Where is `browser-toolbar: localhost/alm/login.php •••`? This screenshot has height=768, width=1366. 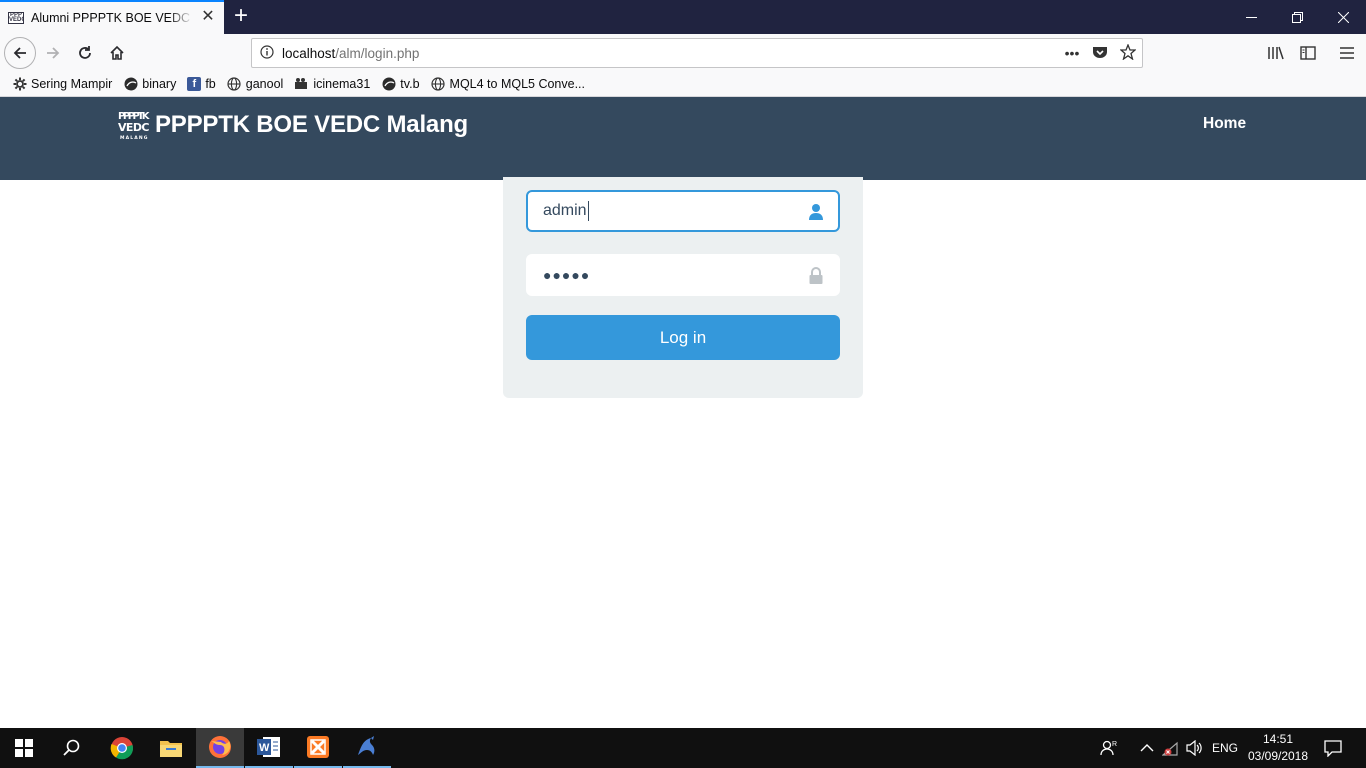 browser-toolbar: localhost/alm/login.php ••• is located at coordinates (683, 53).